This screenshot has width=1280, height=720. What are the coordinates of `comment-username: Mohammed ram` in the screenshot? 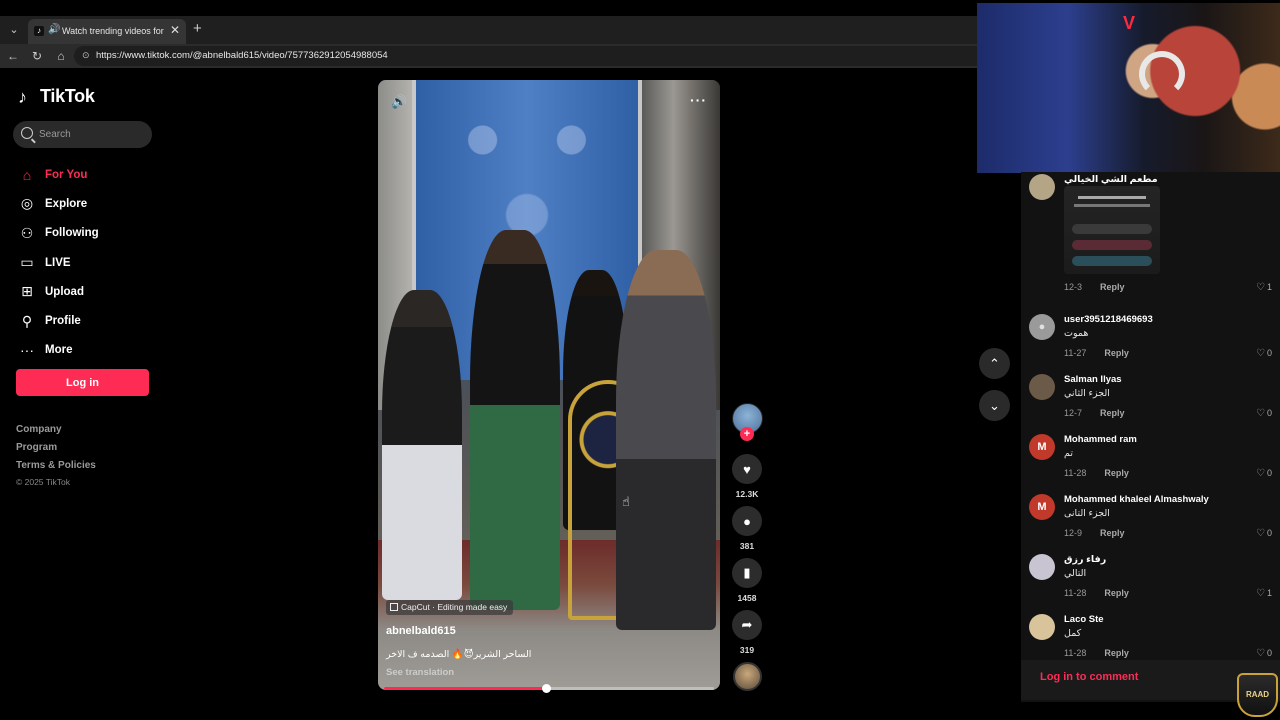 It's located at (1100, 439).